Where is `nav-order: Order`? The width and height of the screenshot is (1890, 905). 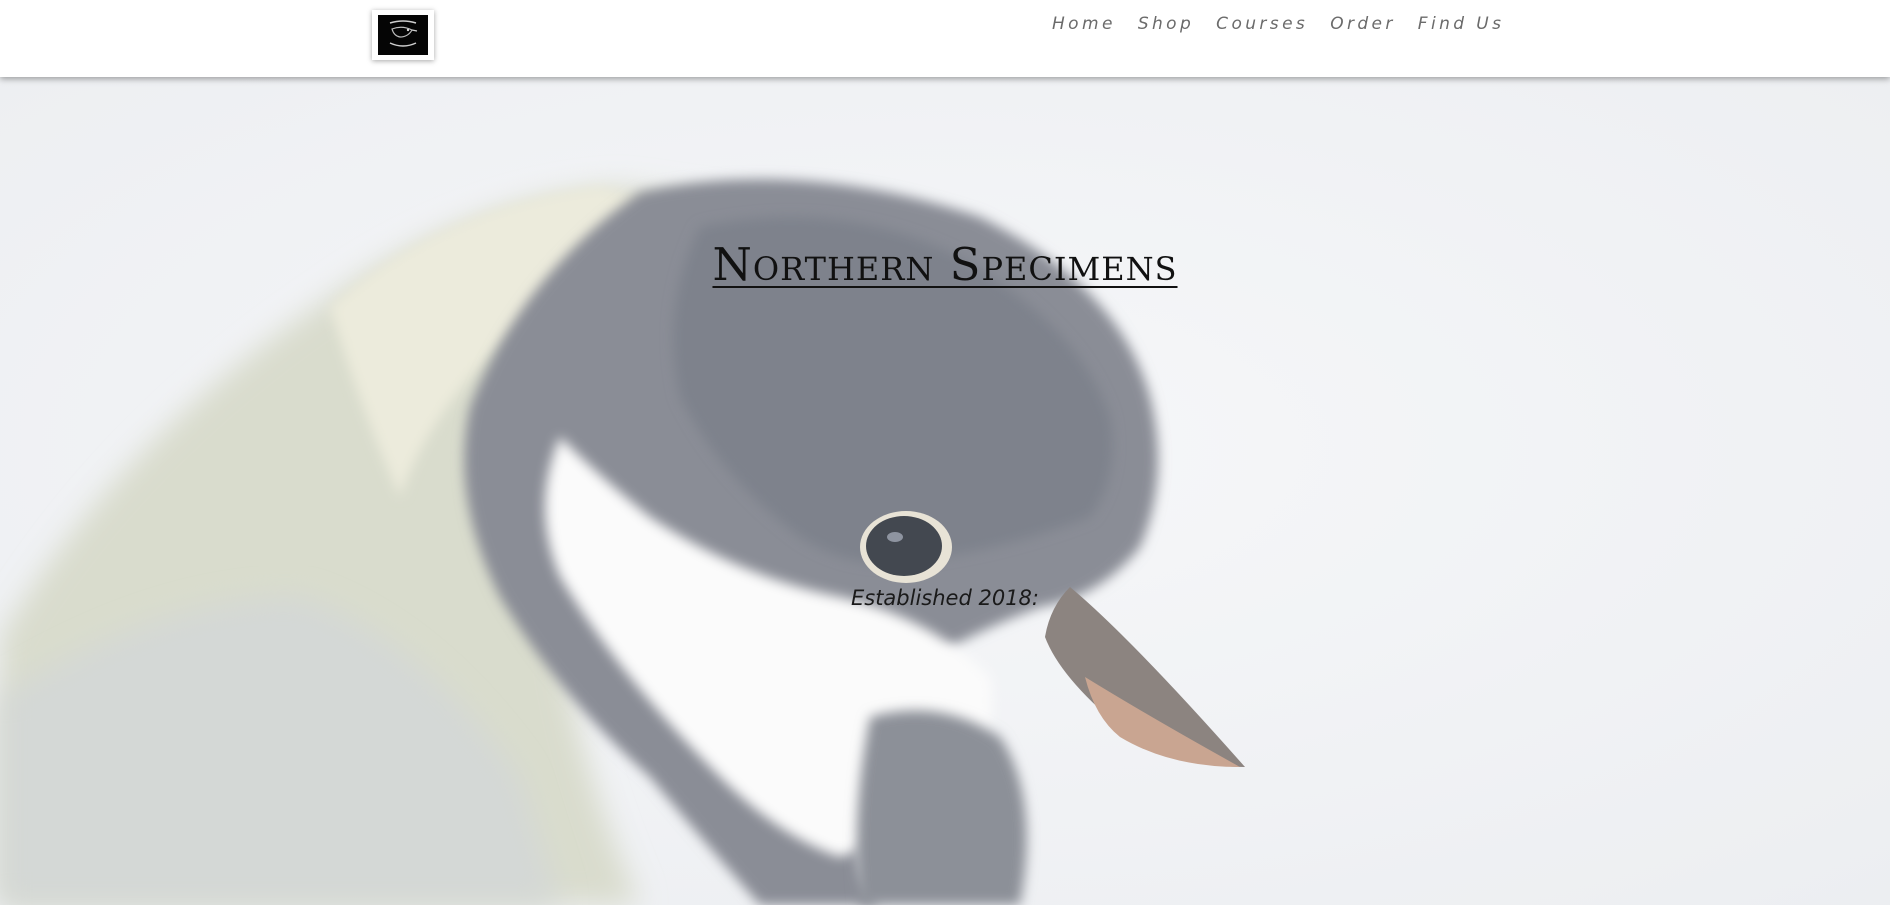 nav-order: Order is located at coordinates (1363, 24).